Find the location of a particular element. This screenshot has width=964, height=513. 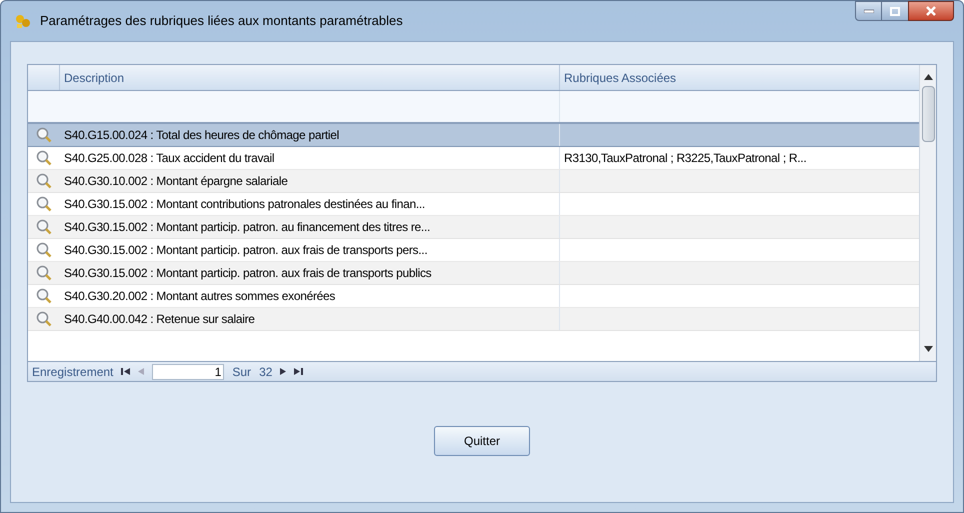

minimize-button is located at coordinates (868, 11).